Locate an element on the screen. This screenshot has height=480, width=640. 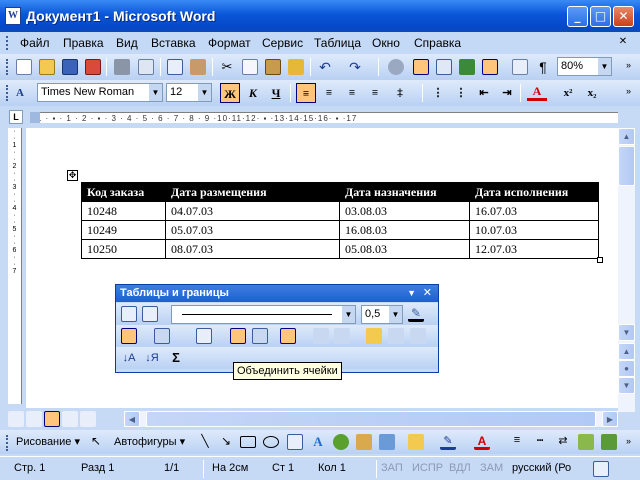
cut-icon: ✂ is located at coordinates (227, 67).